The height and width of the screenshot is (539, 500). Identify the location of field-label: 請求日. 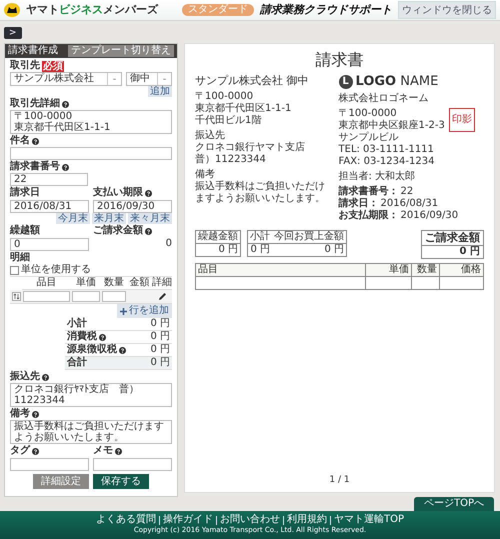
(25, 193).